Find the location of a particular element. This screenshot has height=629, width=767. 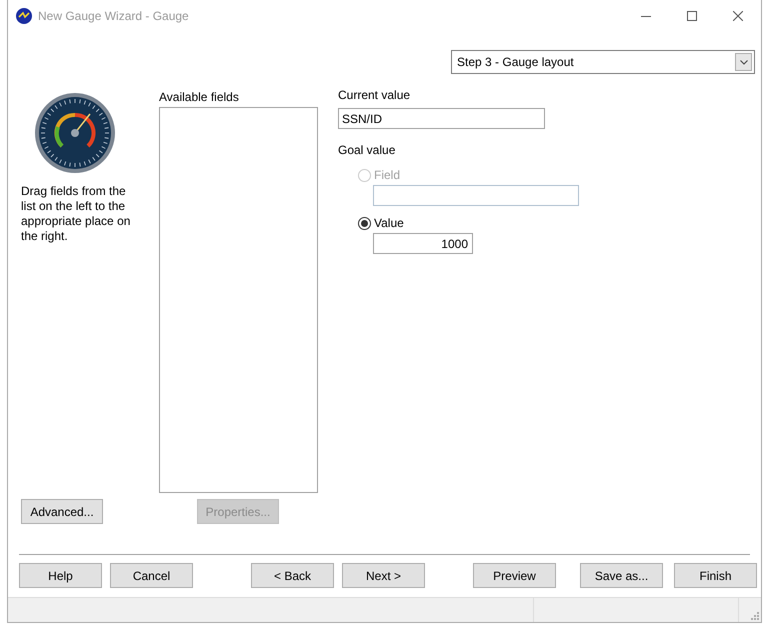

radio-label: Field is located at coordinates (387, 175).